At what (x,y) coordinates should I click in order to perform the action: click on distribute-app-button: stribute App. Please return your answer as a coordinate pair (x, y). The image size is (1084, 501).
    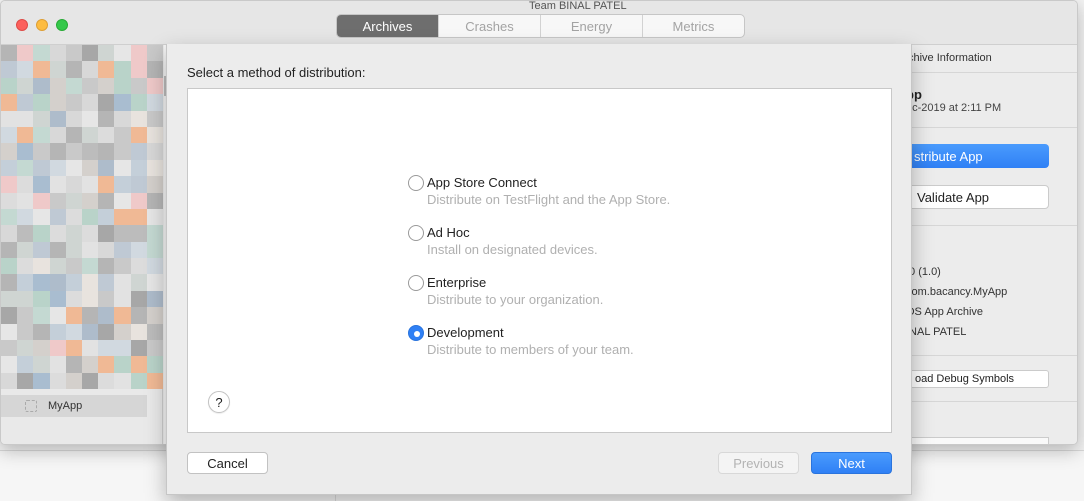
    Looking at the image, I should click on (973, 156).